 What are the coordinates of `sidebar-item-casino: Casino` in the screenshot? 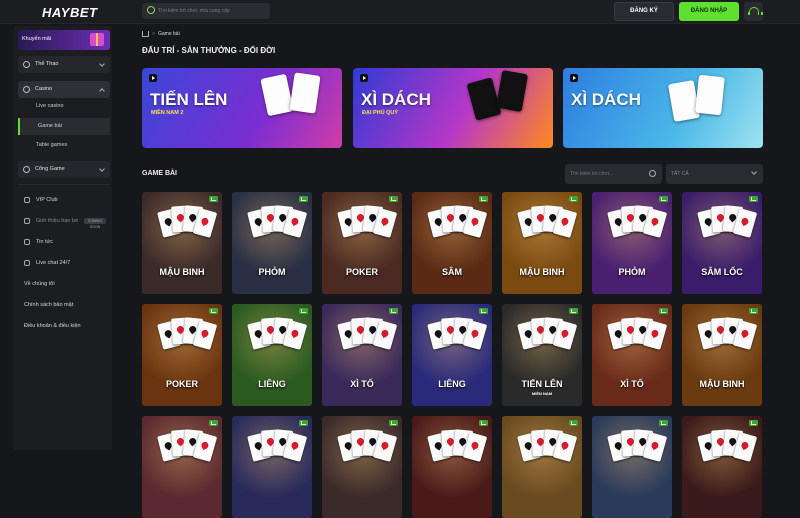 It's located at (64, 89).